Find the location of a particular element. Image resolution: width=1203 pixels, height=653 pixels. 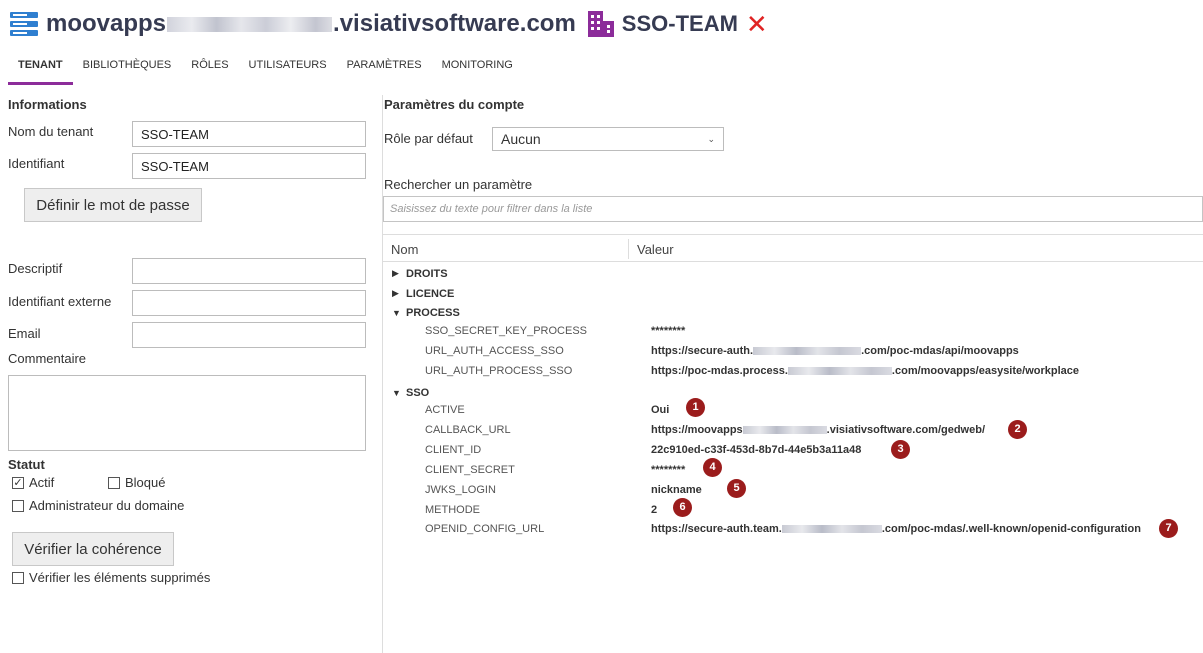

param-value: 22c910ed-c33f-453d-8b7d-44e5b3a11a48 is located at coordinates (756, 450).